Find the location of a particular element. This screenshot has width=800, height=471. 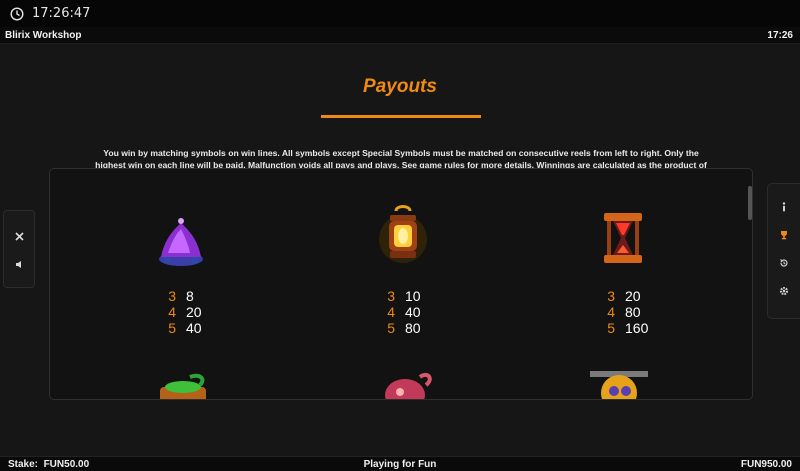

settings-gear-icon is located at coordinates (784, 291).